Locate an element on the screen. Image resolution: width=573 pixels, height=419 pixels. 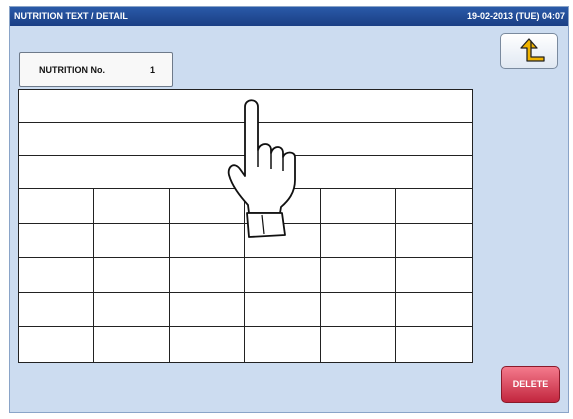
date-time: 19-02-2013 (TUE) 04:07 is located at coordinates (515, 16).